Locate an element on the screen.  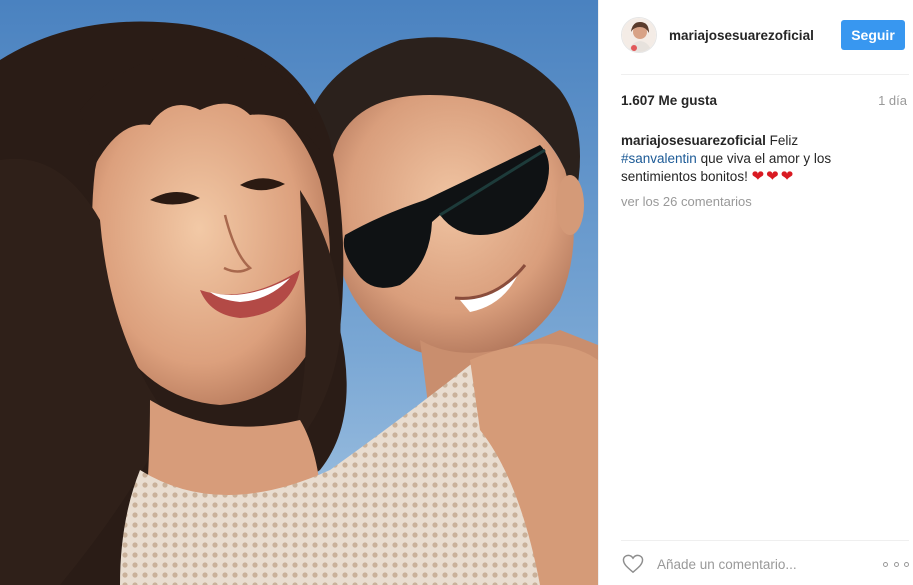
likes-count: 1.607 Me gusta is located at coordinates (669, 100).